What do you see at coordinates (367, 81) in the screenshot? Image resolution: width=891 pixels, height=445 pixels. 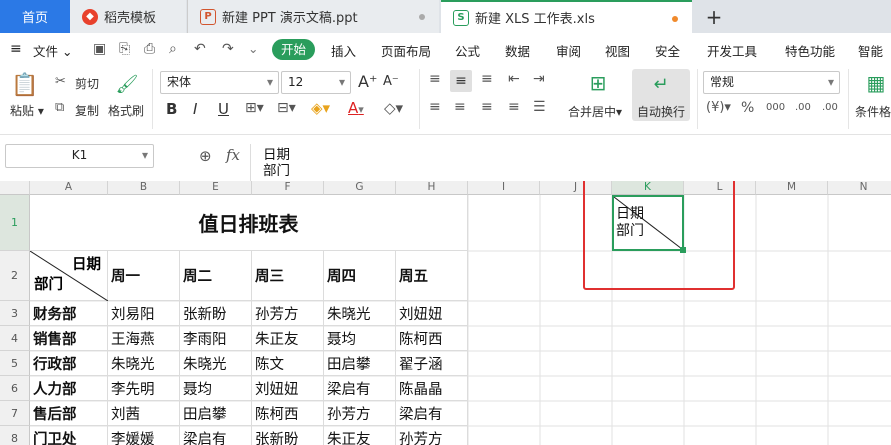 I see `grow-font-button: A⁺` at bounding box center [367, 81].